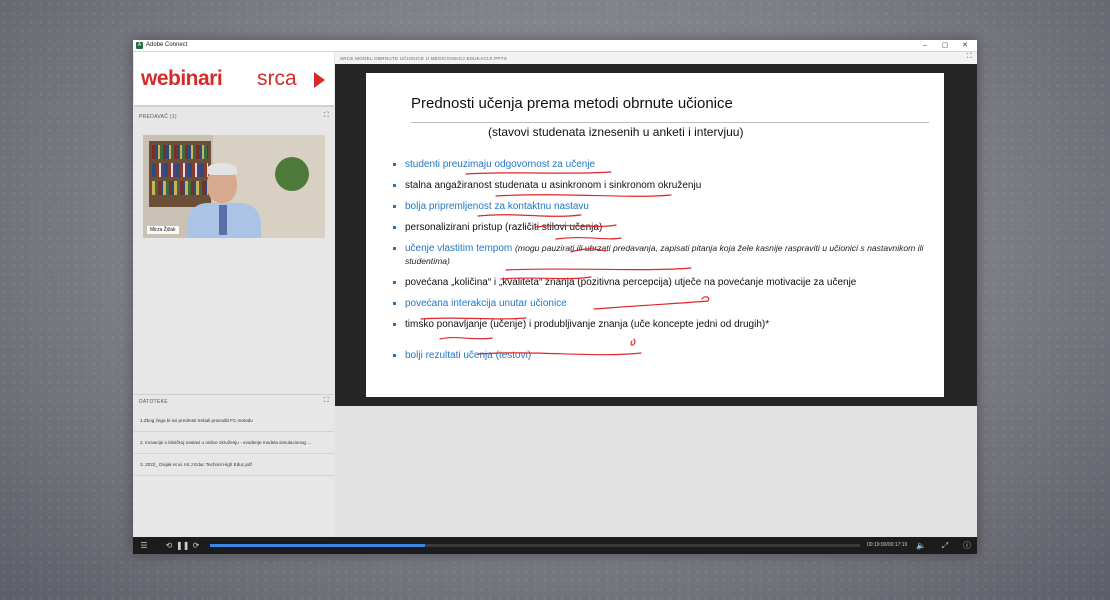  What do you see at coordinates (887, 545) in the screenshot?
I see `playback-time: 00:19:00/00:17:19` at bounding box center [887, 545].